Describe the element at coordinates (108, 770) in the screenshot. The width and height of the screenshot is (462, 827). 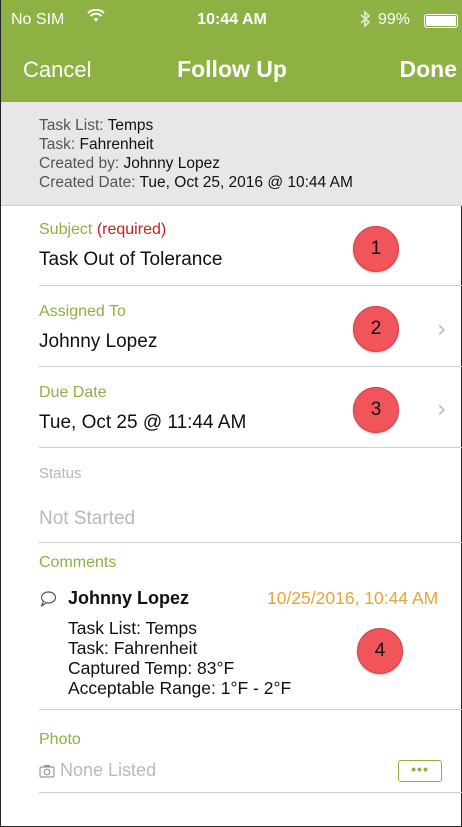
I see `photo-value: None Listed` at that location.